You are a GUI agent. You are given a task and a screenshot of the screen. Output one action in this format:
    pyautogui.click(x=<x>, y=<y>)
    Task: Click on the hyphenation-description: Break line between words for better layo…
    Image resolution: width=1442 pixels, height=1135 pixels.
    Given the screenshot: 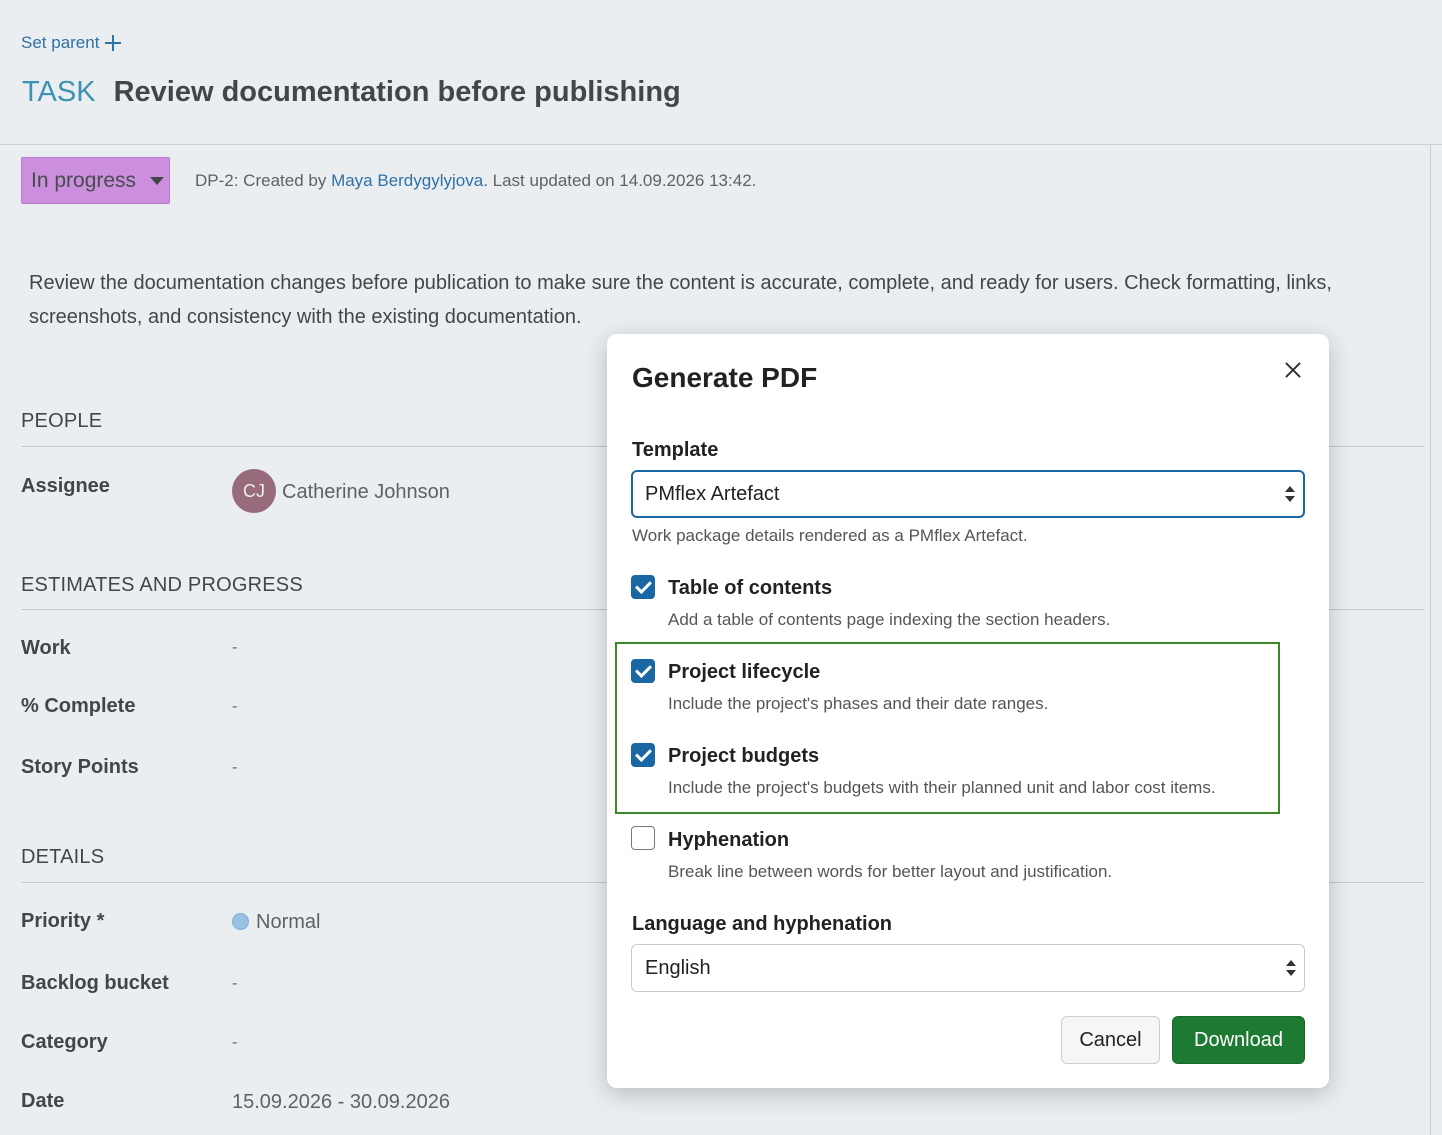 What is the action you would take?
    pyautogui.click(x=890, y=871)
    